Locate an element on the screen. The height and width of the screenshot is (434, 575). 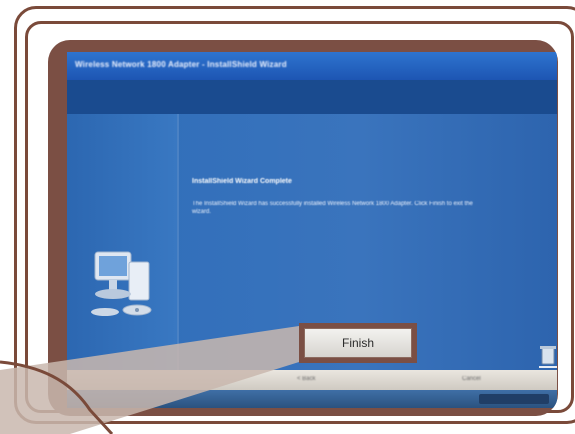
taskbar is located at coordinates (312, 399).